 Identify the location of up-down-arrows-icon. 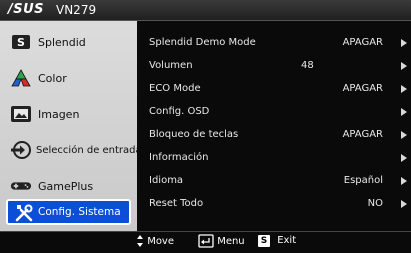
(140, 241).